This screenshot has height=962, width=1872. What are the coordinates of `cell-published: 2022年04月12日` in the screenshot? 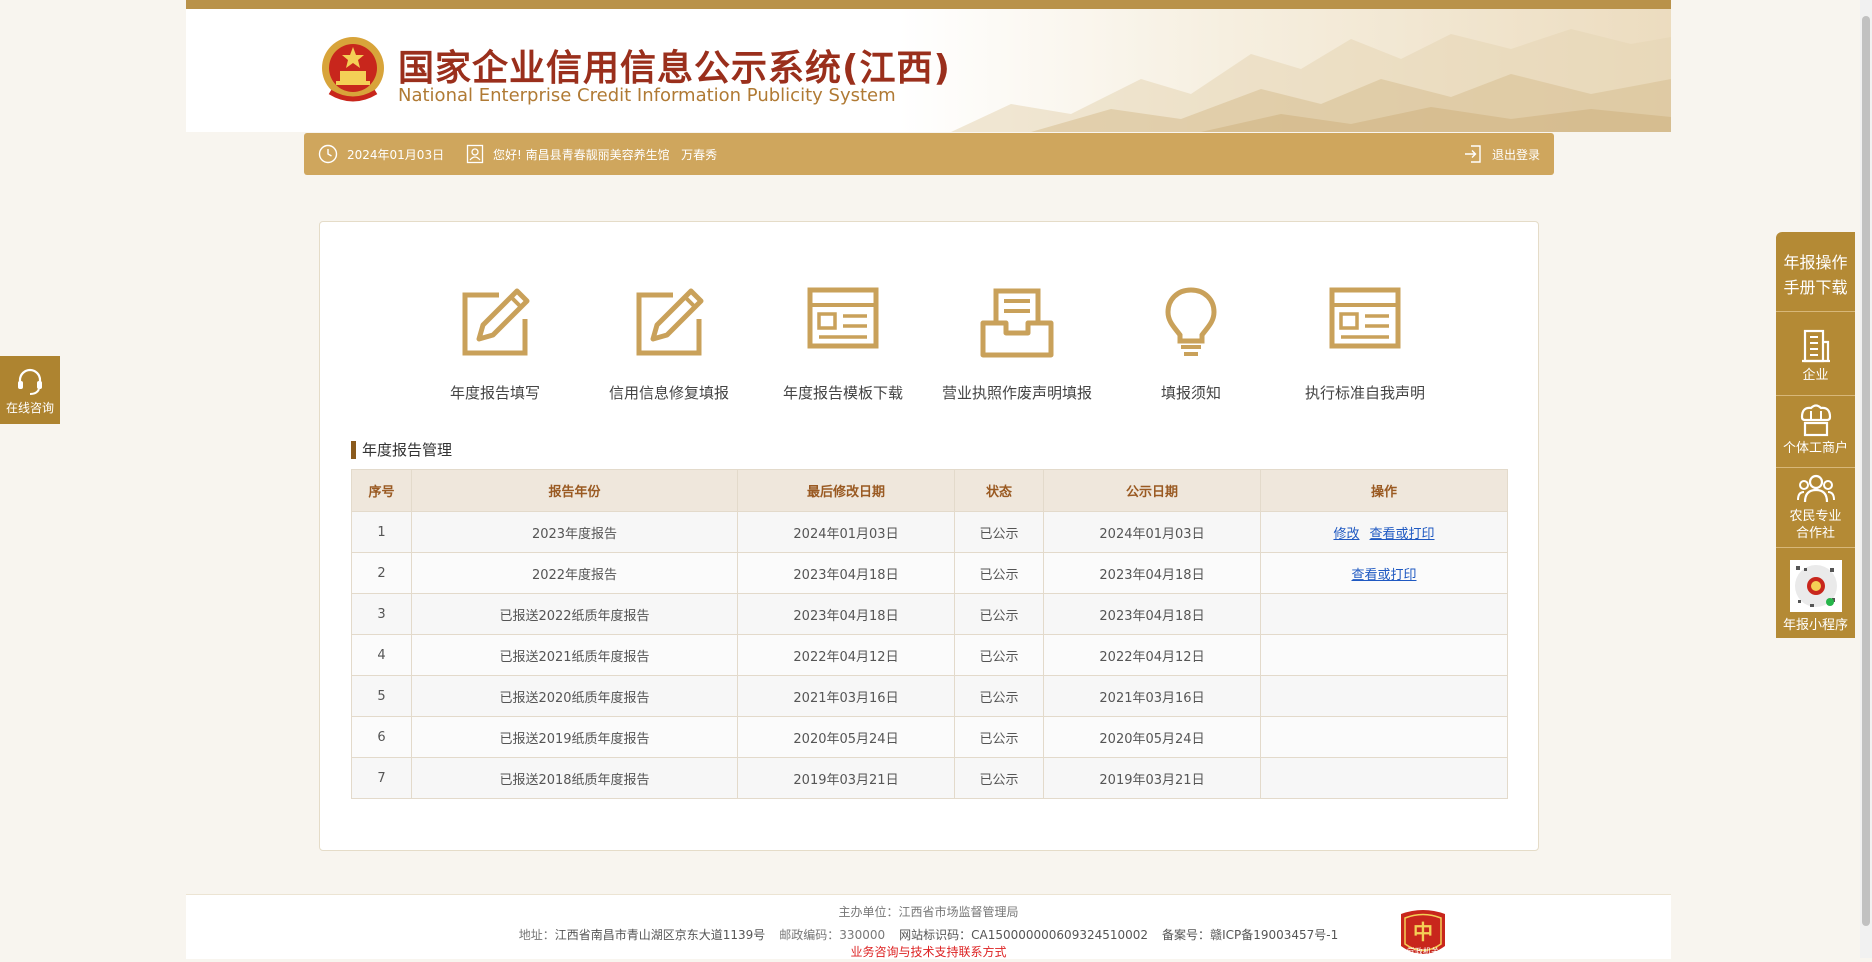 It's located at (1152, 655).